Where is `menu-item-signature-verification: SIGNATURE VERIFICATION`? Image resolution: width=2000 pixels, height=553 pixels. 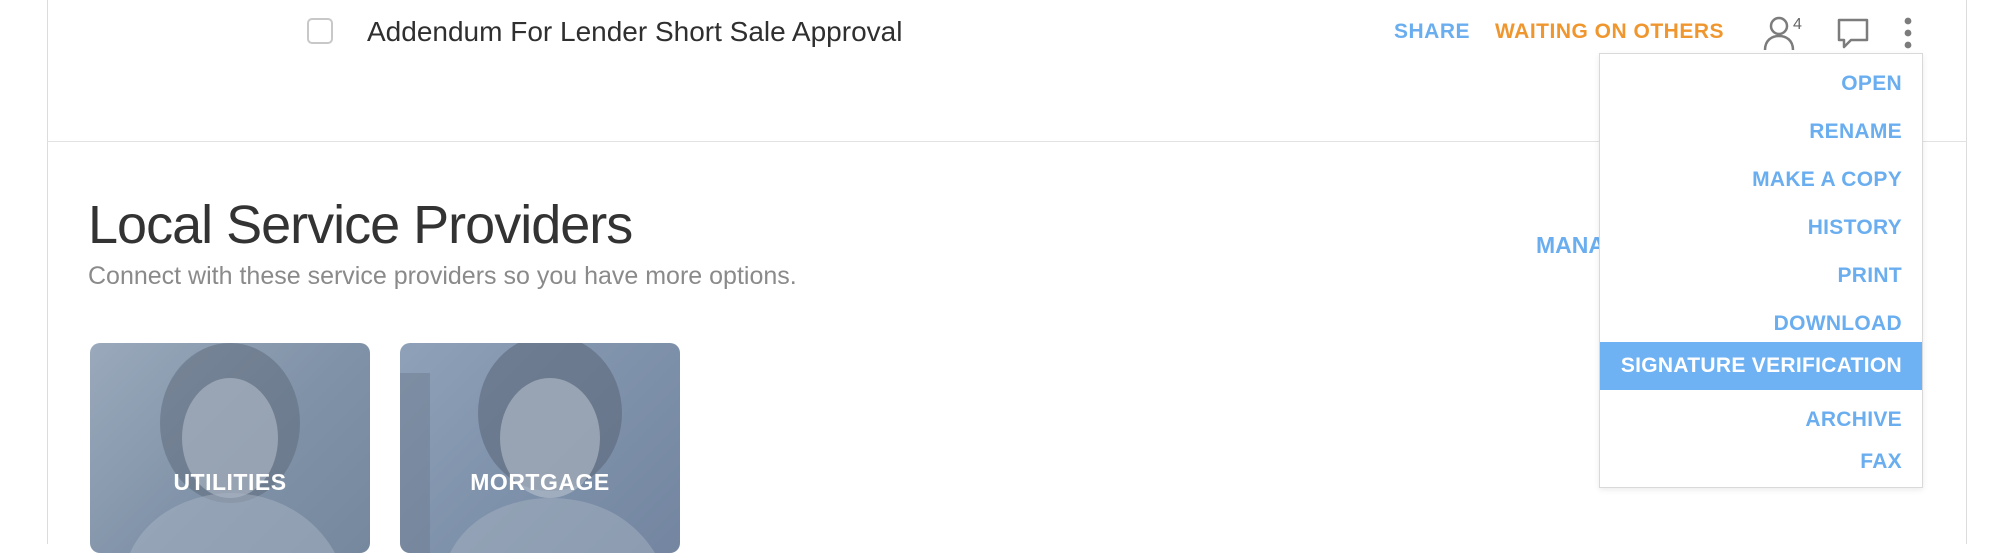 menu-item-signature-verification: SIGNATURE VERIFICATION is located at coordinates (1761, 366).